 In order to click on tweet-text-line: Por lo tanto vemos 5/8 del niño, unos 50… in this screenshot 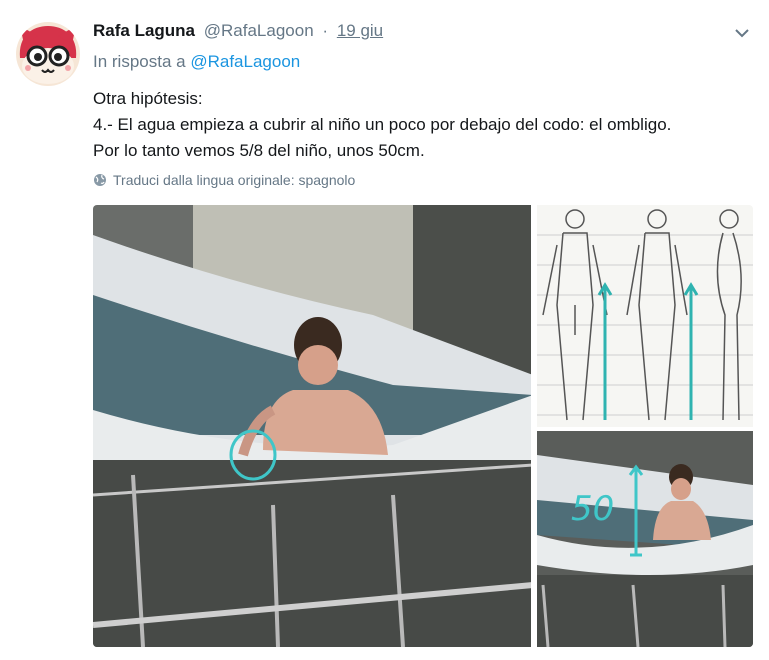, I will do `click(259, 150)`.